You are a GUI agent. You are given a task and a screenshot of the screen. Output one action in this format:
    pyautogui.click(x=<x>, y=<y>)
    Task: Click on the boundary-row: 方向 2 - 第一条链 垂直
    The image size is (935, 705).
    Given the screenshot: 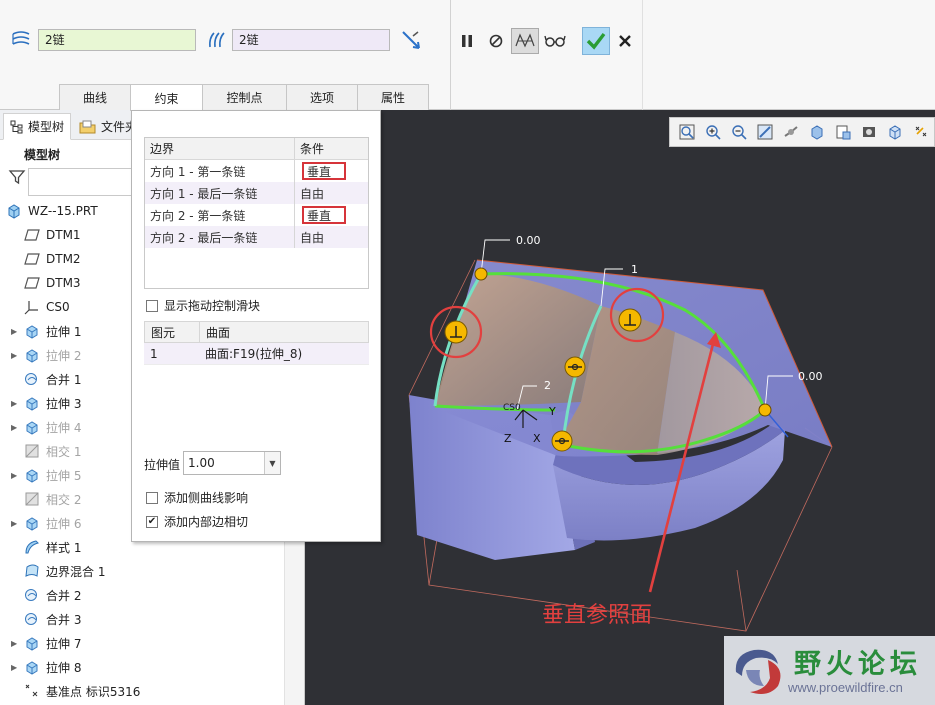 What is the action you would take?
    pyautogui.click(x=256, y=215)
    